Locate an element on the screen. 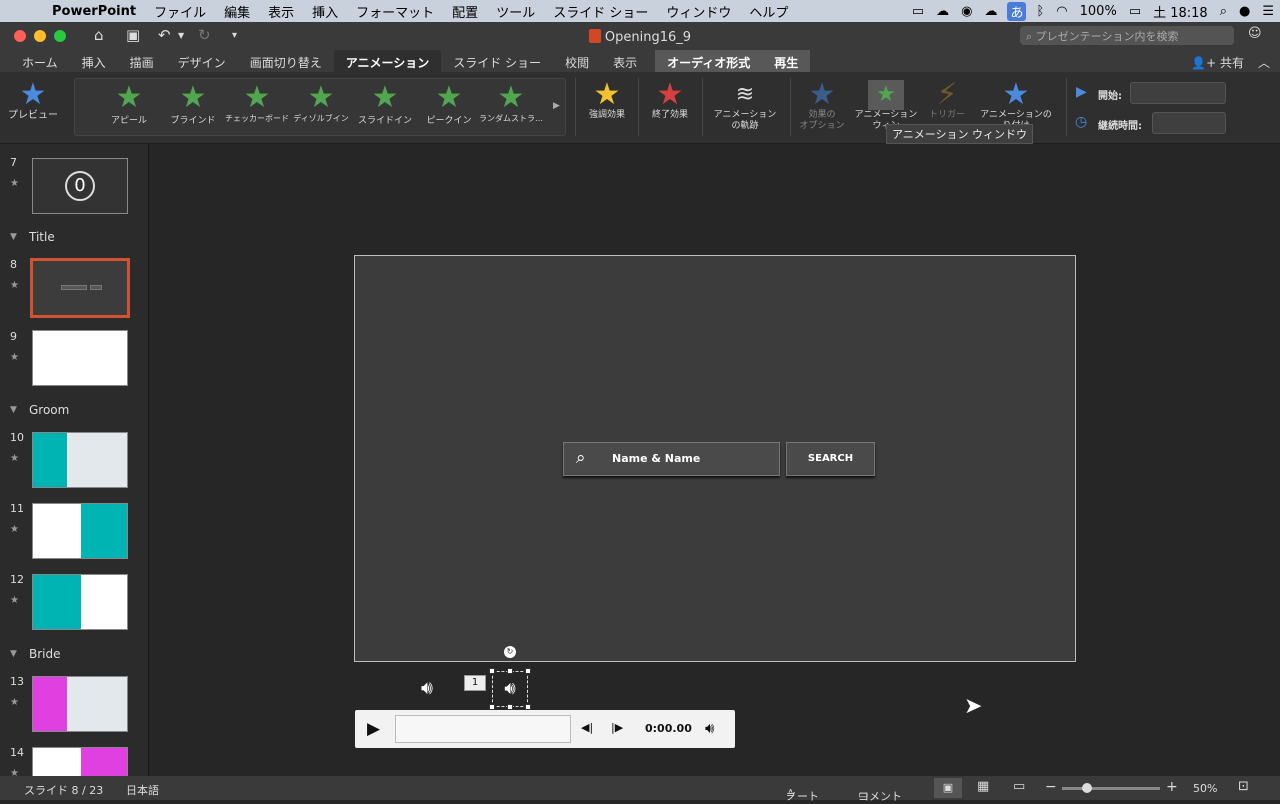 This screenshot has height=804, width=1280. preview-button: ★ プレビュー is located at coordinates (33, 101).